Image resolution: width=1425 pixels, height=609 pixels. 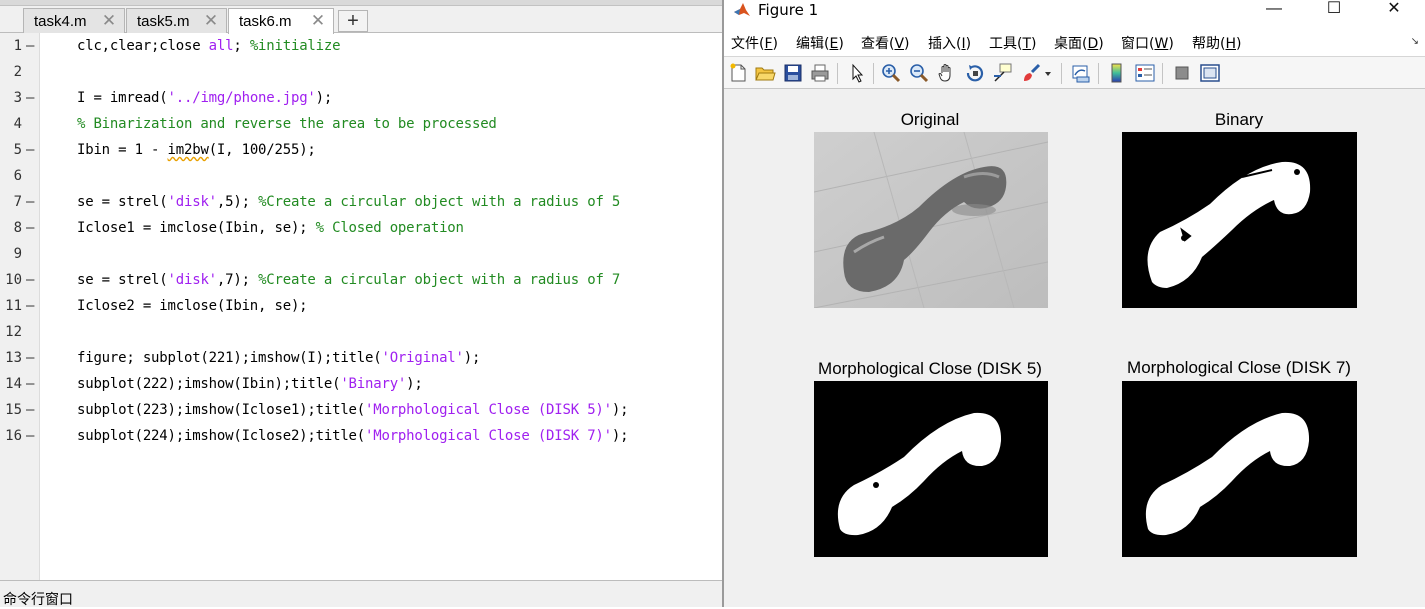 I want to click on tab-task4: task4.m ✕, so click(x=74, y=20).